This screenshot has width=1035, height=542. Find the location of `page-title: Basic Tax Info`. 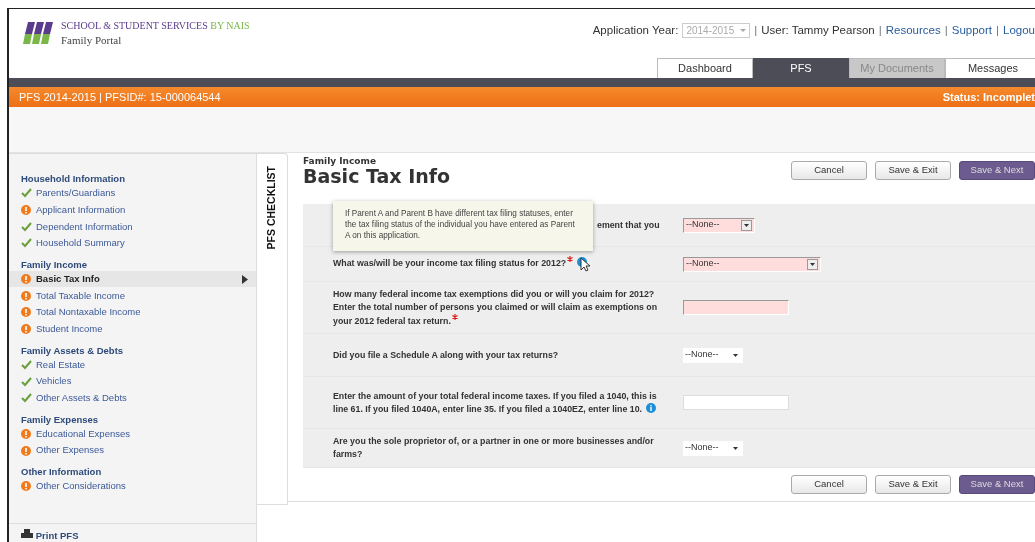

page-title: Basic Tax Info is located at coordinates (377, 176).